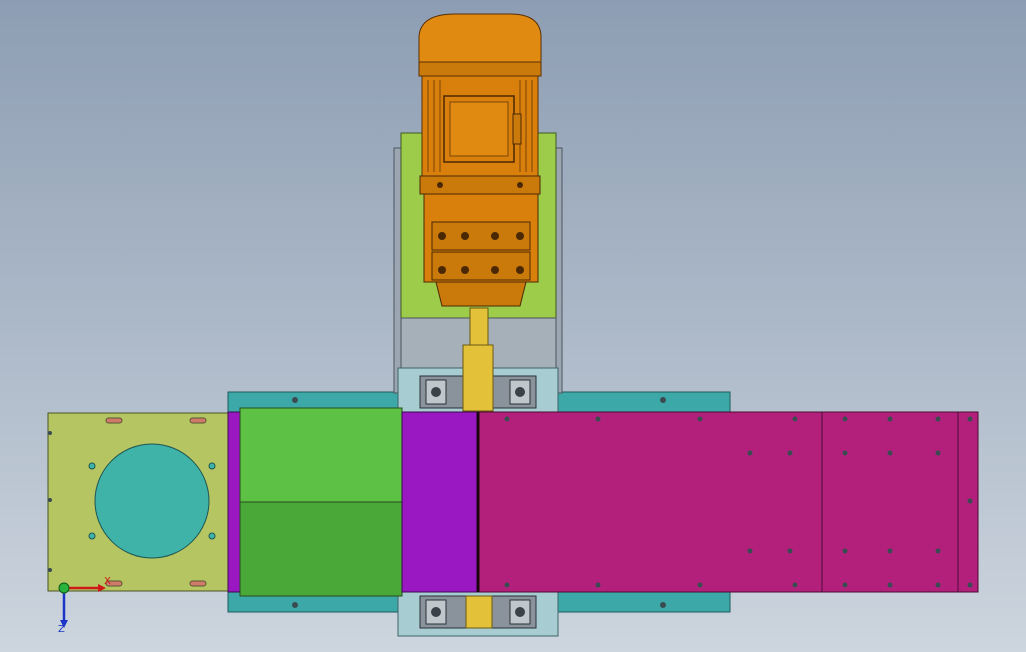 Image resolution: width=1026 pixels, height=652 pixels. Describe the element at coordinates (727, 502) in the screenshot. I see `magenta-conveyor-housing` at that location.